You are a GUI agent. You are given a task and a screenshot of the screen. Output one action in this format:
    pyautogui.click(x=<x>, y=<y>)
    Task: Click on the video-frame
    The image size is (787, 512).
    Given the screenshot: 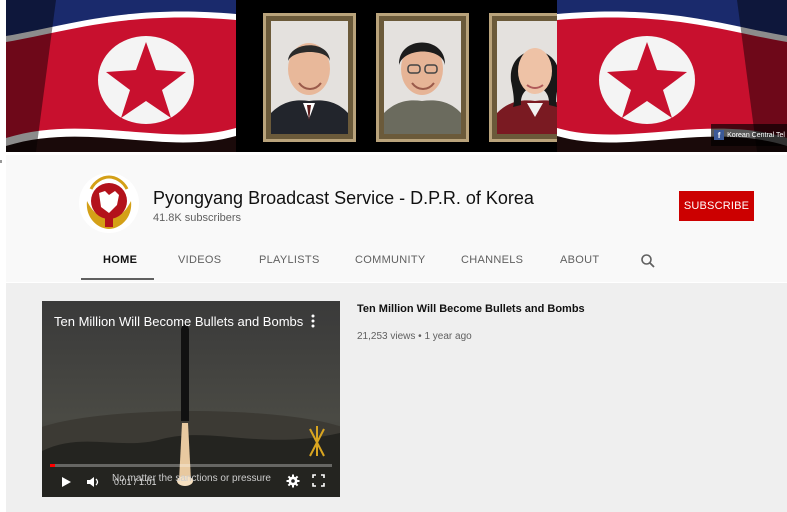 What is the action you would take?
    pyautogui.click(x=191, y=399)
    